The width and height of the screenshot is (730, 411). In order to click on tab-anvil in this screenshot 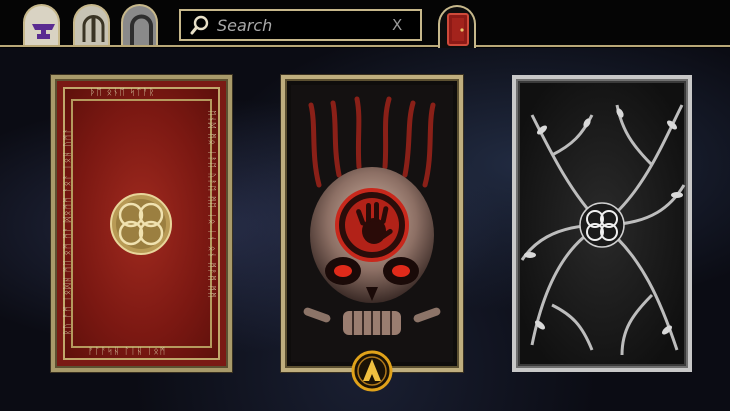, I will do `click(41, 24)`.